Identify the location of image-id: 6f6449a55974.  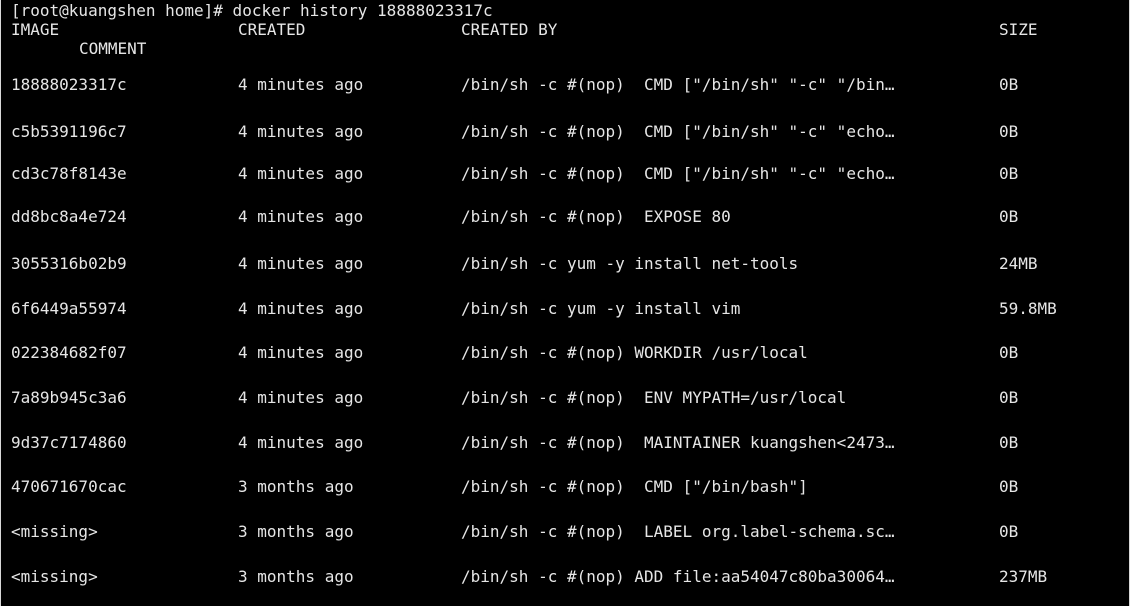
(69, 308).